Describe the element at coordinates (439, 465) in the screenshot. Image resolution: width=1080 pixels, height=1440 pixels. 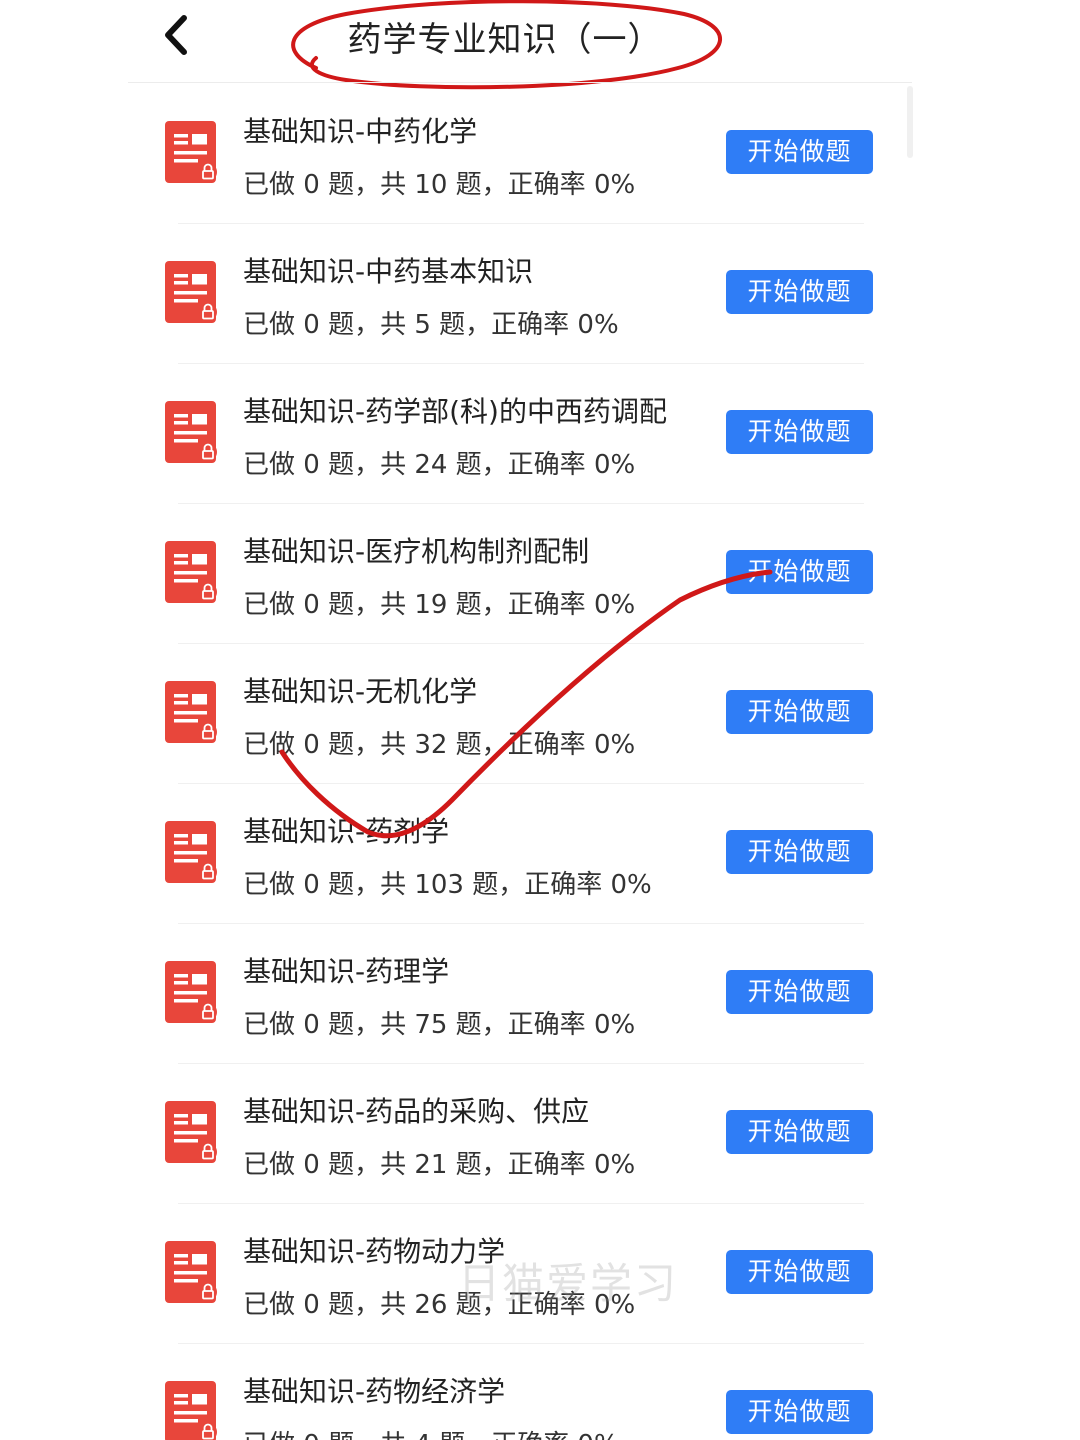
I see `item-stats: 已做 0 题，共 24 题，正确率 0%` at that location.